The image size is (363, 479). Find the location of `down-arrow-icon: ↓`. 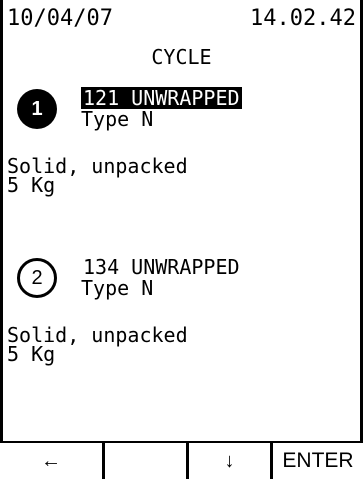

down-arrow-icon: ↓ is located at coordinates (229, 460).